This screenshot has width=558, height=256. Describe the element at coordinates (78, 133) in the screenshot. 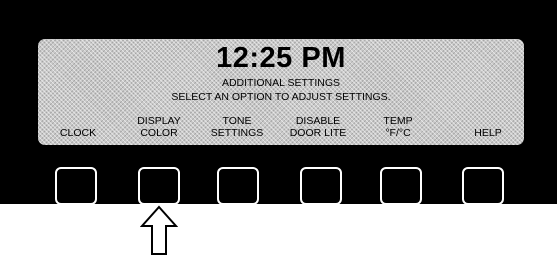

I see `option-clock-label: CLOCK` at that location.